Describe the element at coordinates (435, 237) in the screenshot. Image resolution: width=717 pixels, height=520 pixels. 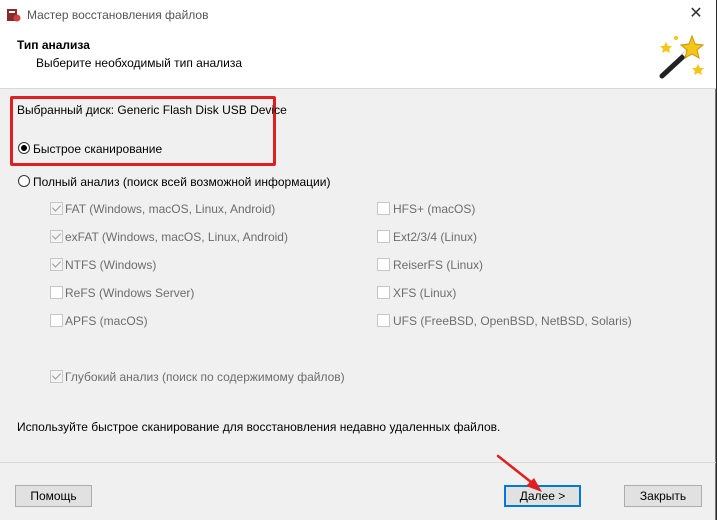
I see `ext-label: Ext2/3/4 (Linux)` at that location.